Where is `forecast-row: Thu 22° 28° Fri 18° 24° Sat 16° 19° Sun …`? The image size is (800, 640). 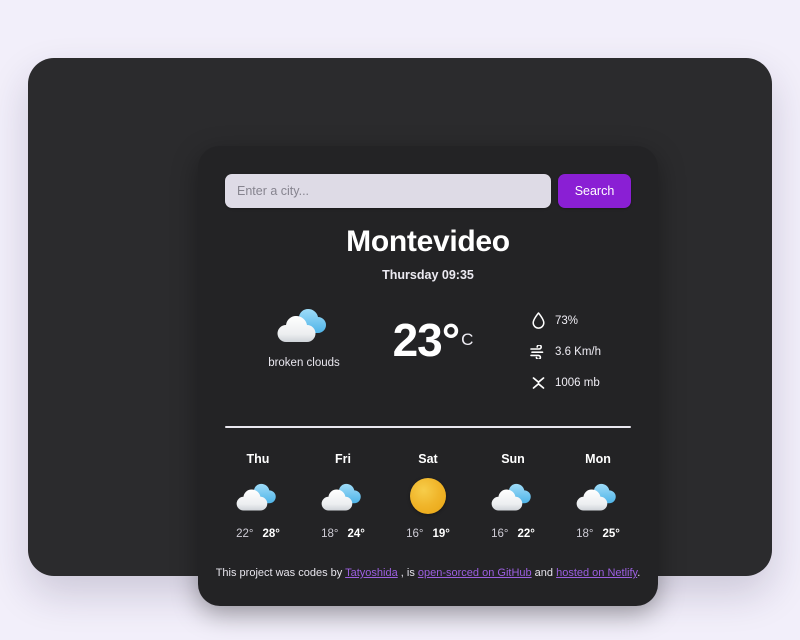
forecast-row: Thu 22° 28° Fri 18° 24° Sat 16° 19° Sun … is located at coordinates (428, 497).